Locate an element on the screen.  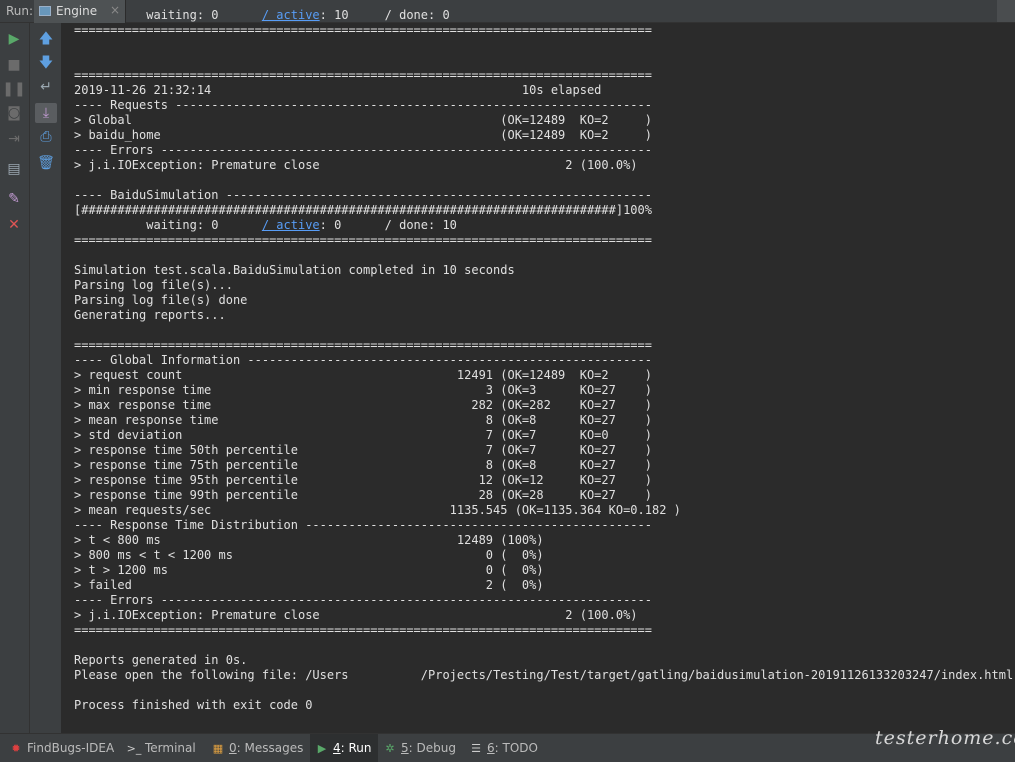
tab-findbugs-label: FindBugs-IDEA is located at coordinates (70, 748).